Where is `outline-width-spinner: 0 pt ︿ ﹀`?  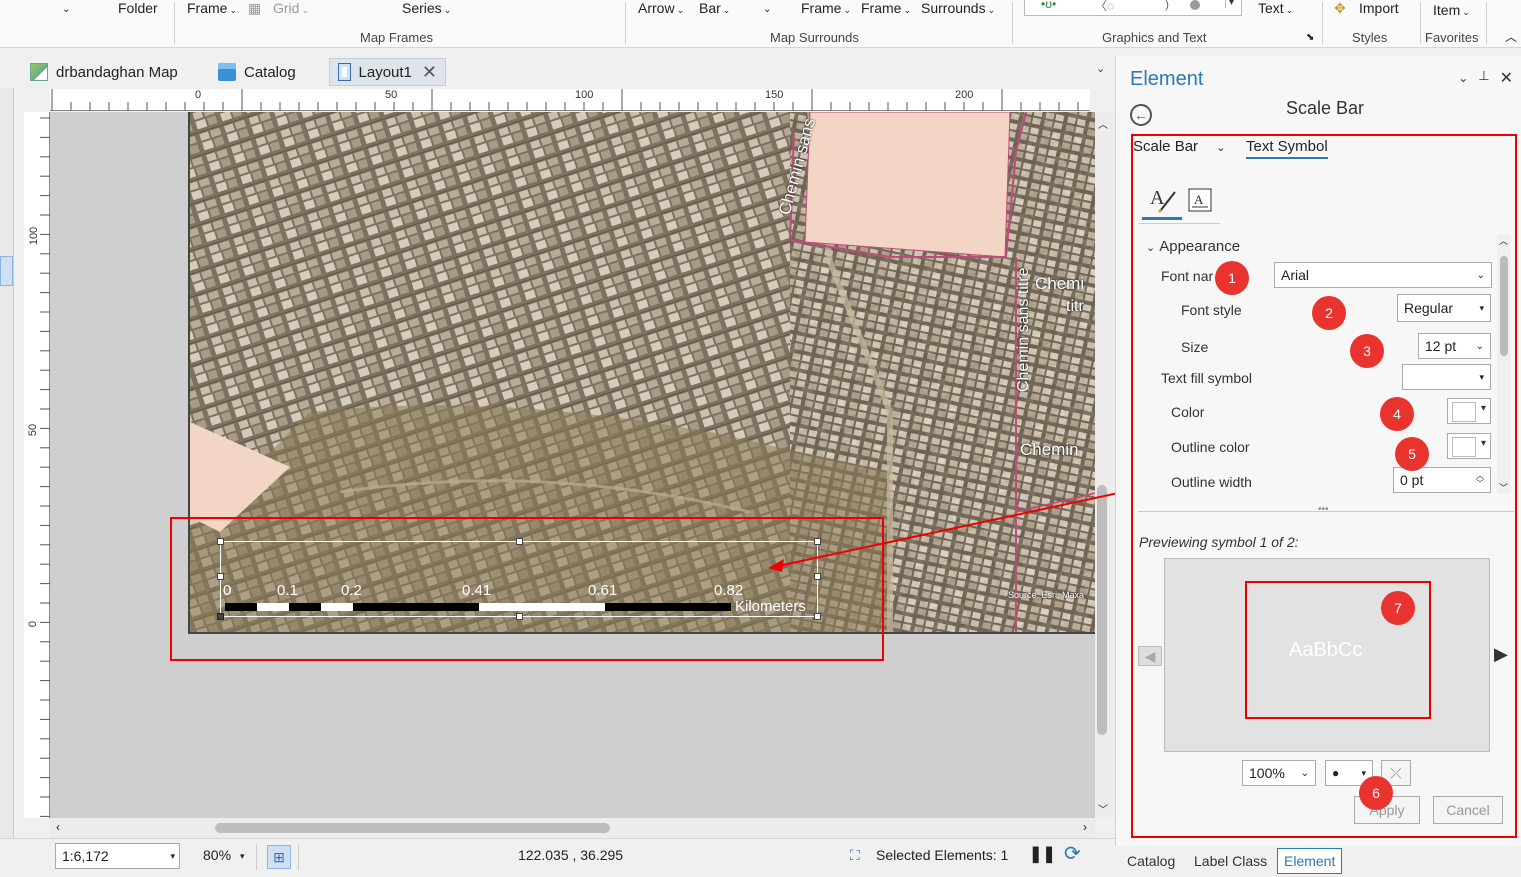 outline-width-spinner: 0 pt ︿ ﹀ is located at coordinates (1442, 480).